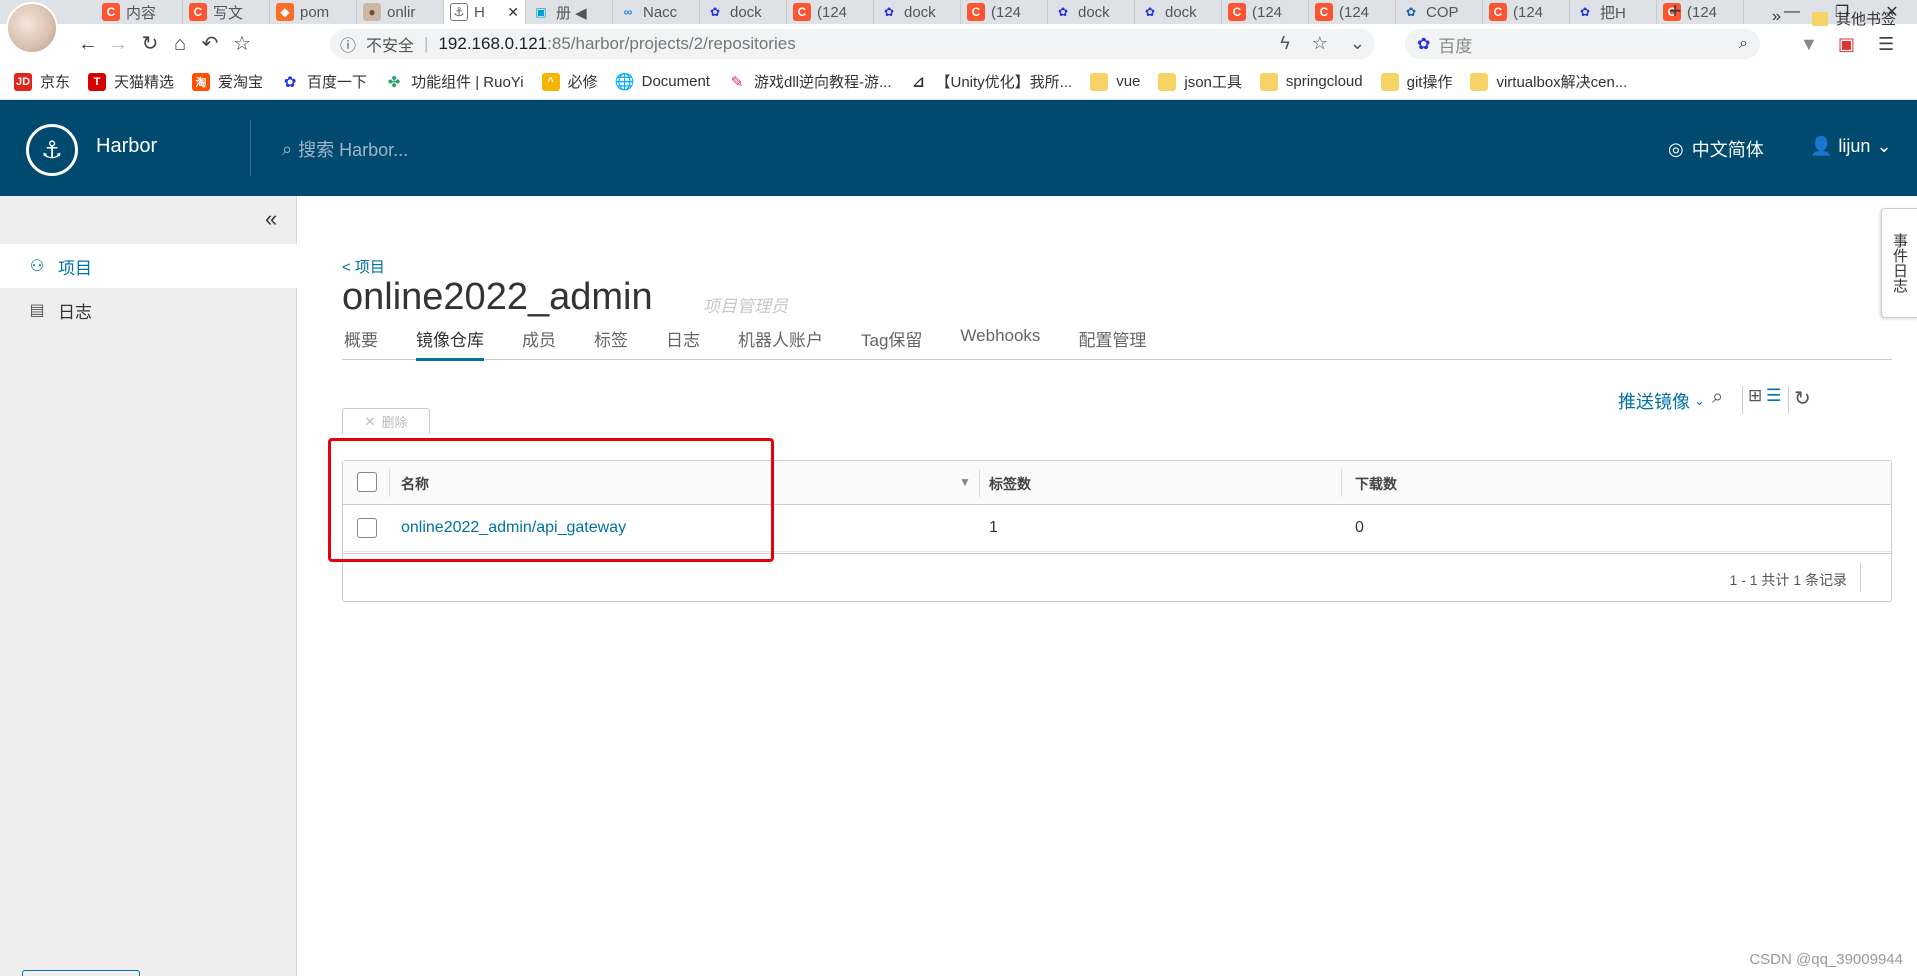 Image resolution: width=1917 pixels, height=976 pixels. I want to click on browser-tab: ◆ pom, so click(313, 12).